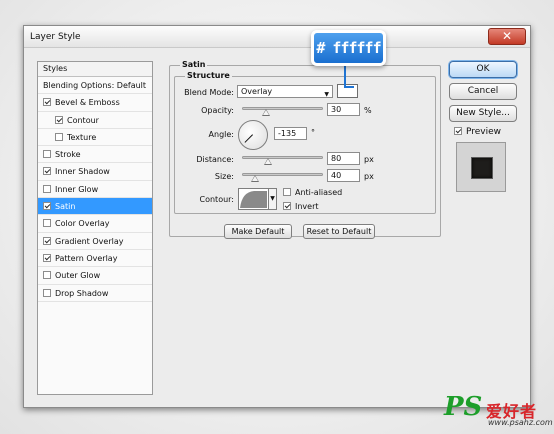 The image size is (554, 434). Describe the element at coordinates (368, 110) in the screenshot. I see `opacity-unit: %` at that location.